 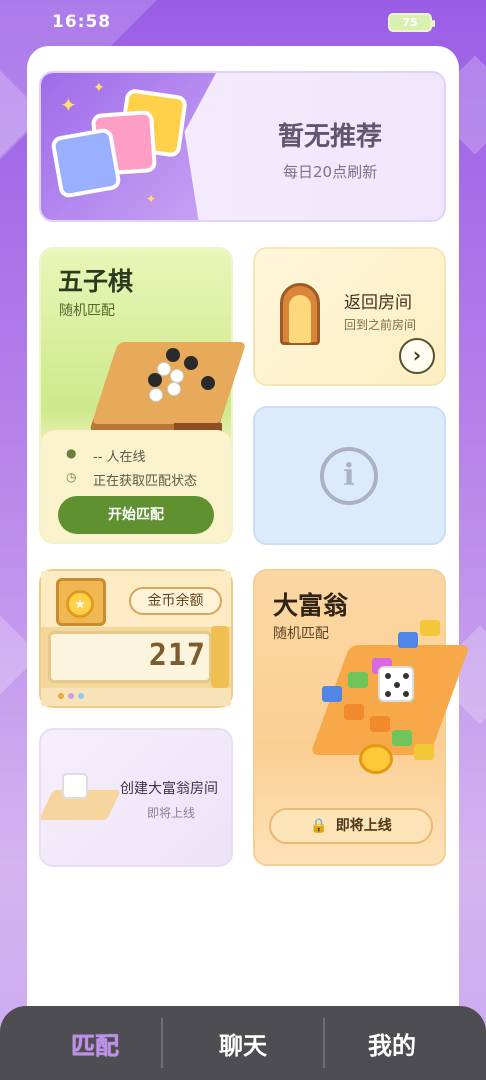 What do you see at coordinates (301, 634) in the screenshot?
I see `monopoly-subtitle: 随机匹配` at bounding box center [301, 634].